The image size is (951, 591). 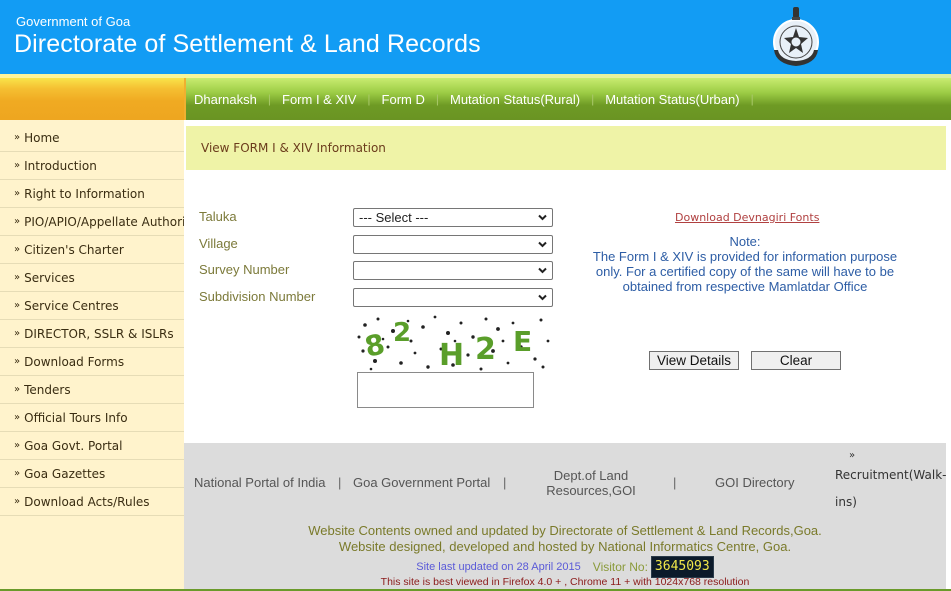 I want to click on nav-mutation-urban: Mutation Status(Urban), so click(x=672, y=99).